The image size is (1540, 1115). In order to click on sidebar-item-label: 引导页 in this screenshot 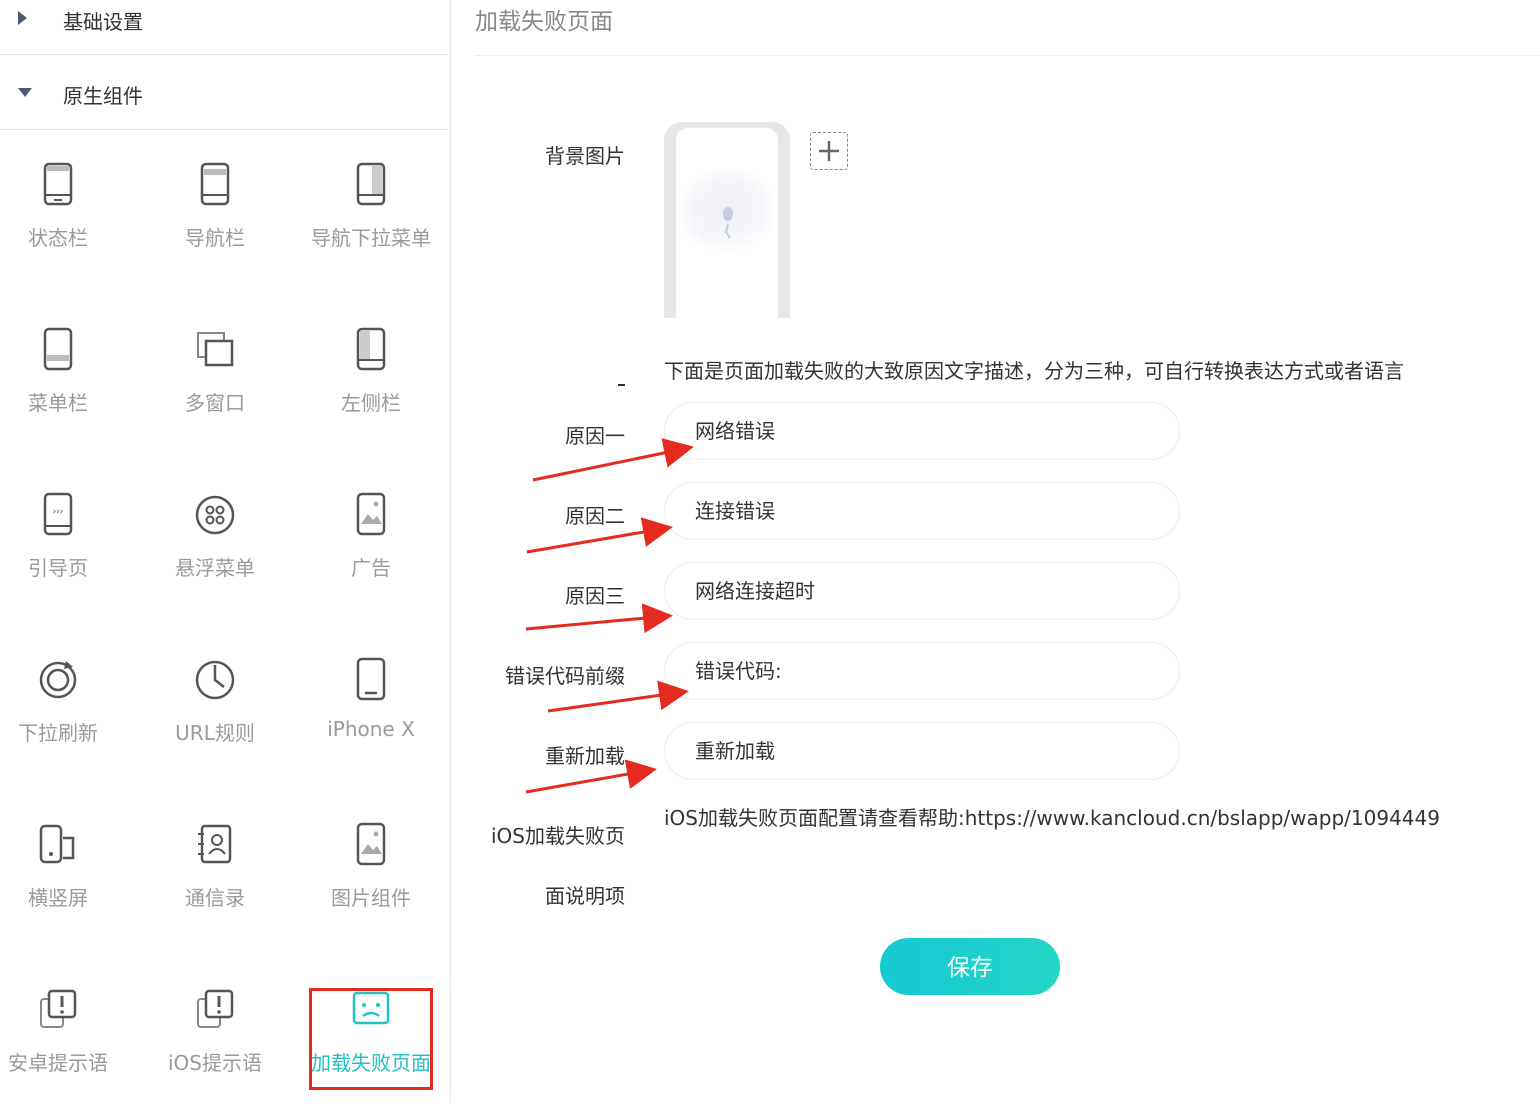, I will do `click(58, 568)`.